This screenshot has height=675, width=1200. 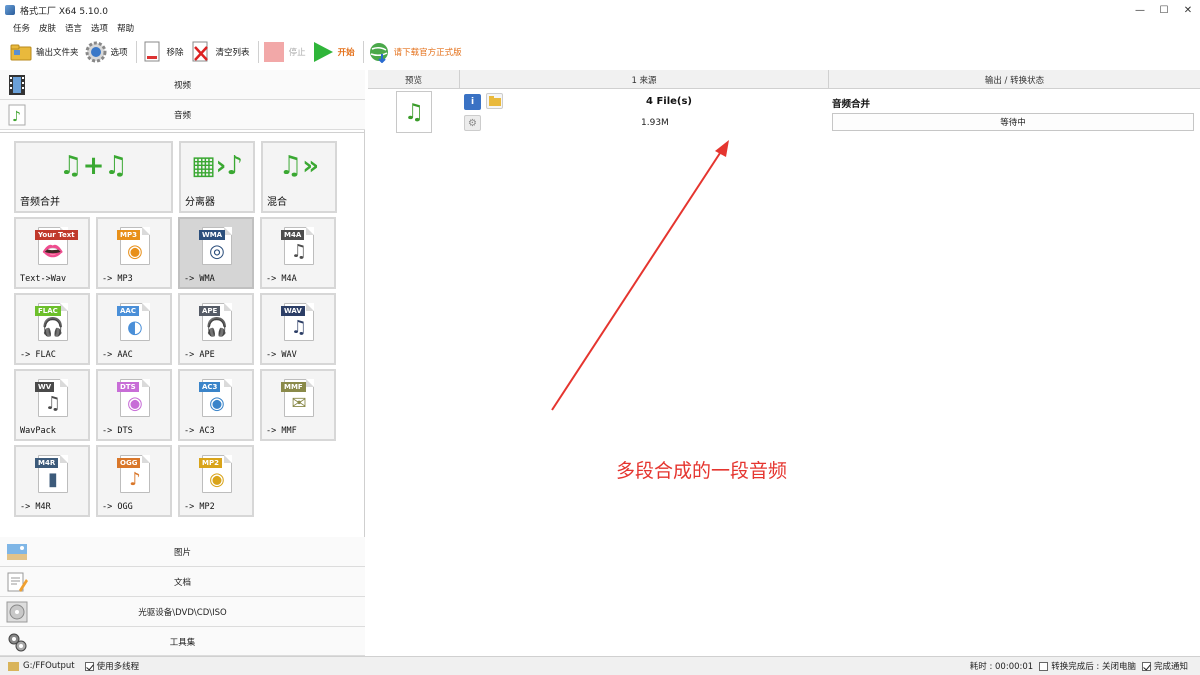 What do you see at coordinates (644, 79) in the screenshot?
I see `column-source: 1 来源` at bounding box center [644, 79].